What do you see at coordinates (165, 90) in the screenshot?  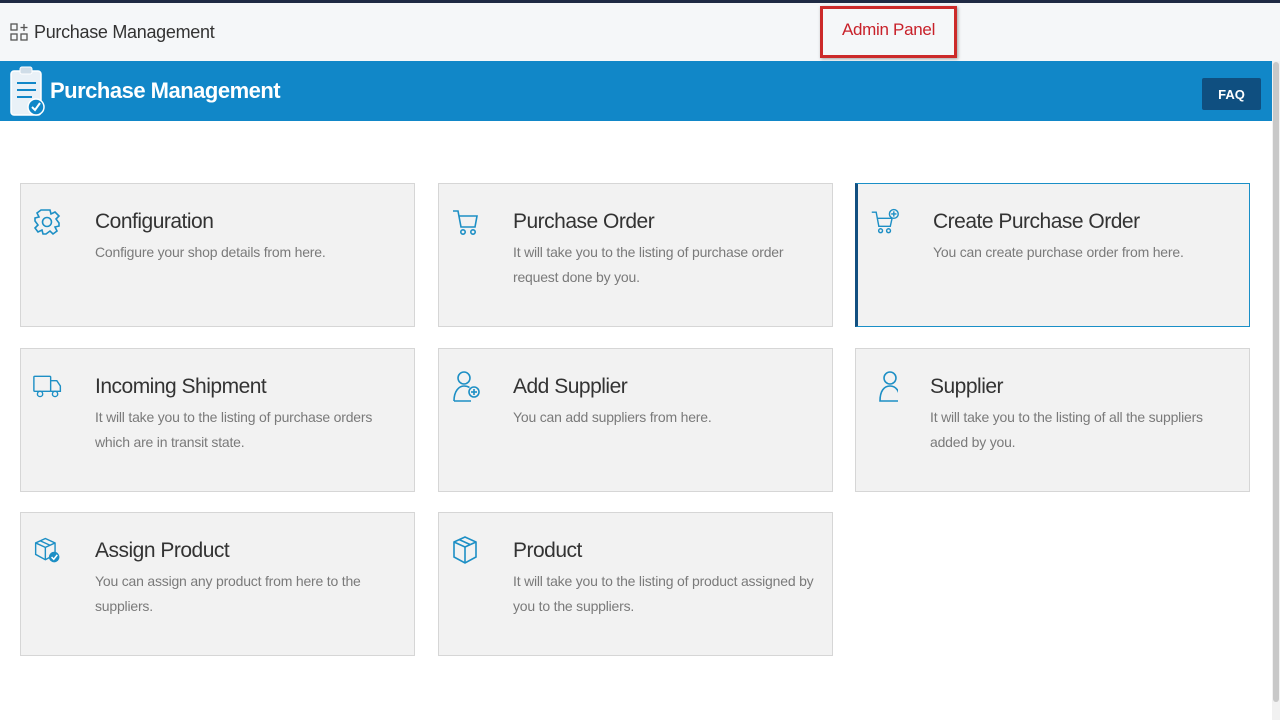 I see `page-title: Purchase Management` at bounding box center [165, 90].